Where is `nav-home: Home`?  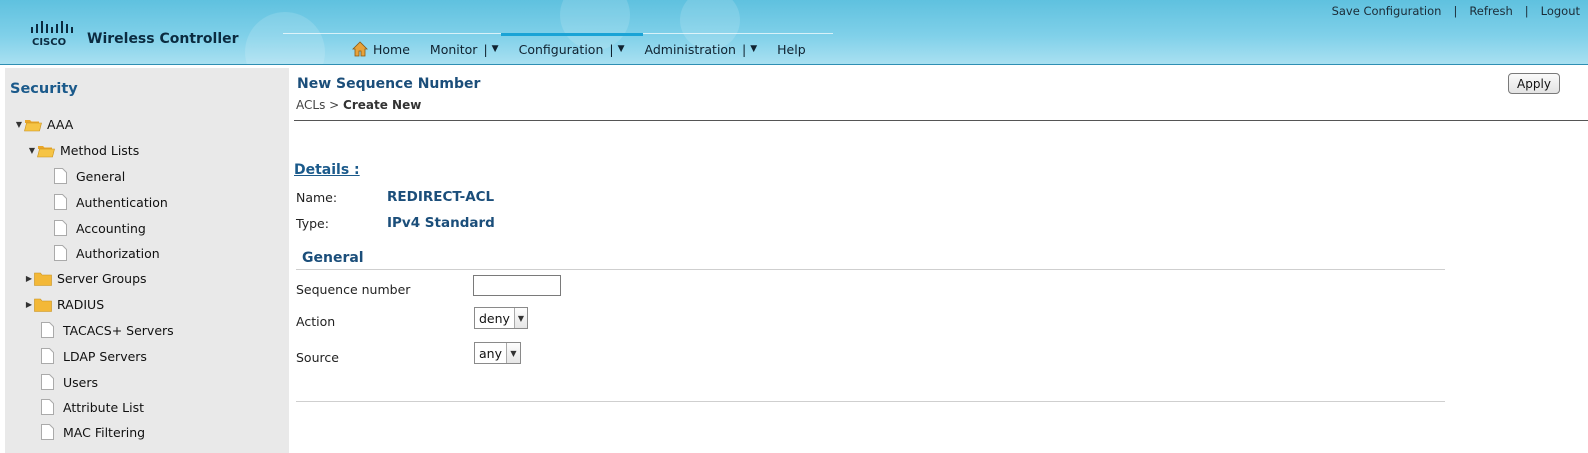
nav-home: Home is located at coordinates (381, 49).